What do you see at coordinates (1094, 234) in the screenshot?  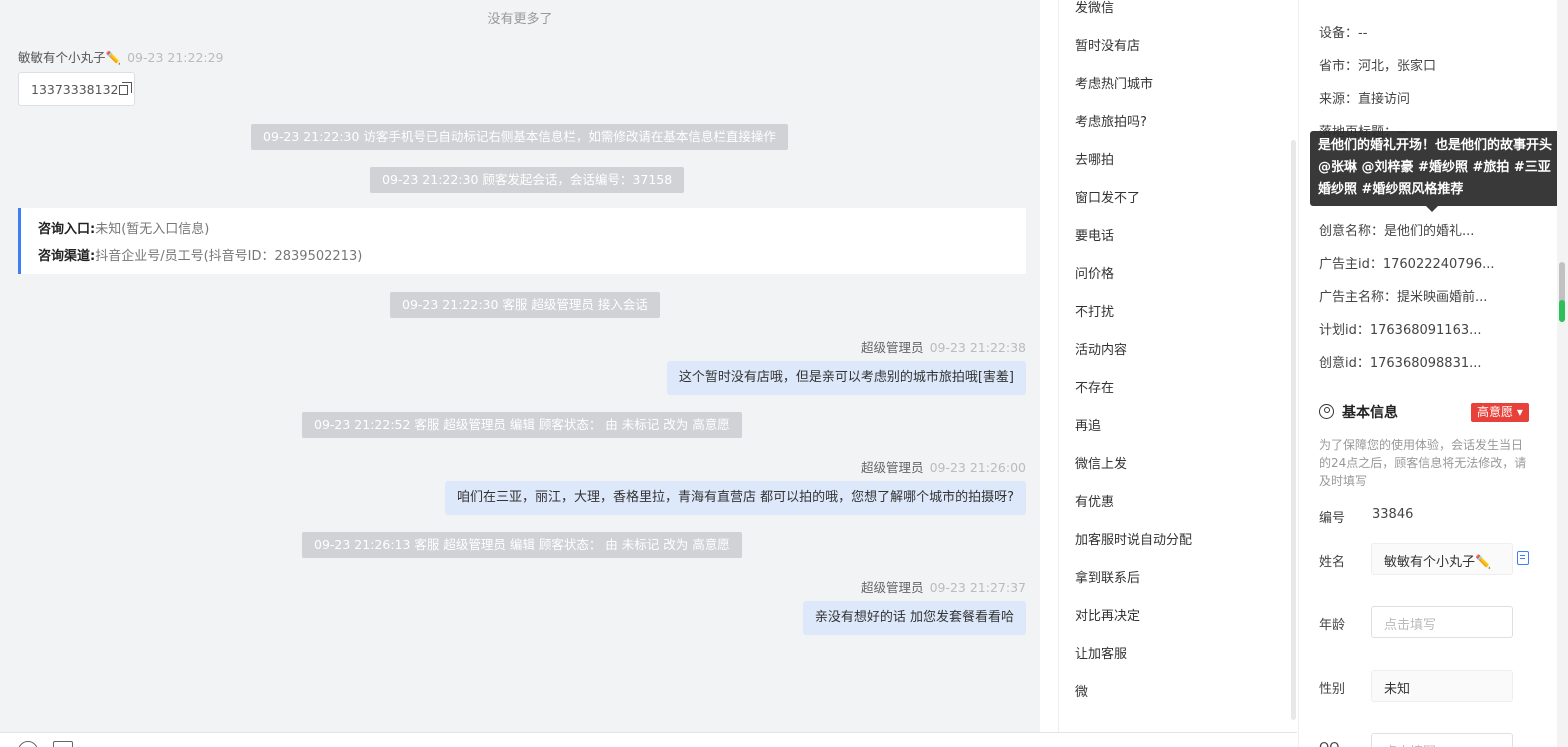 I see `quick-reply-item: 要电话` at bounding box center [1094, 234].